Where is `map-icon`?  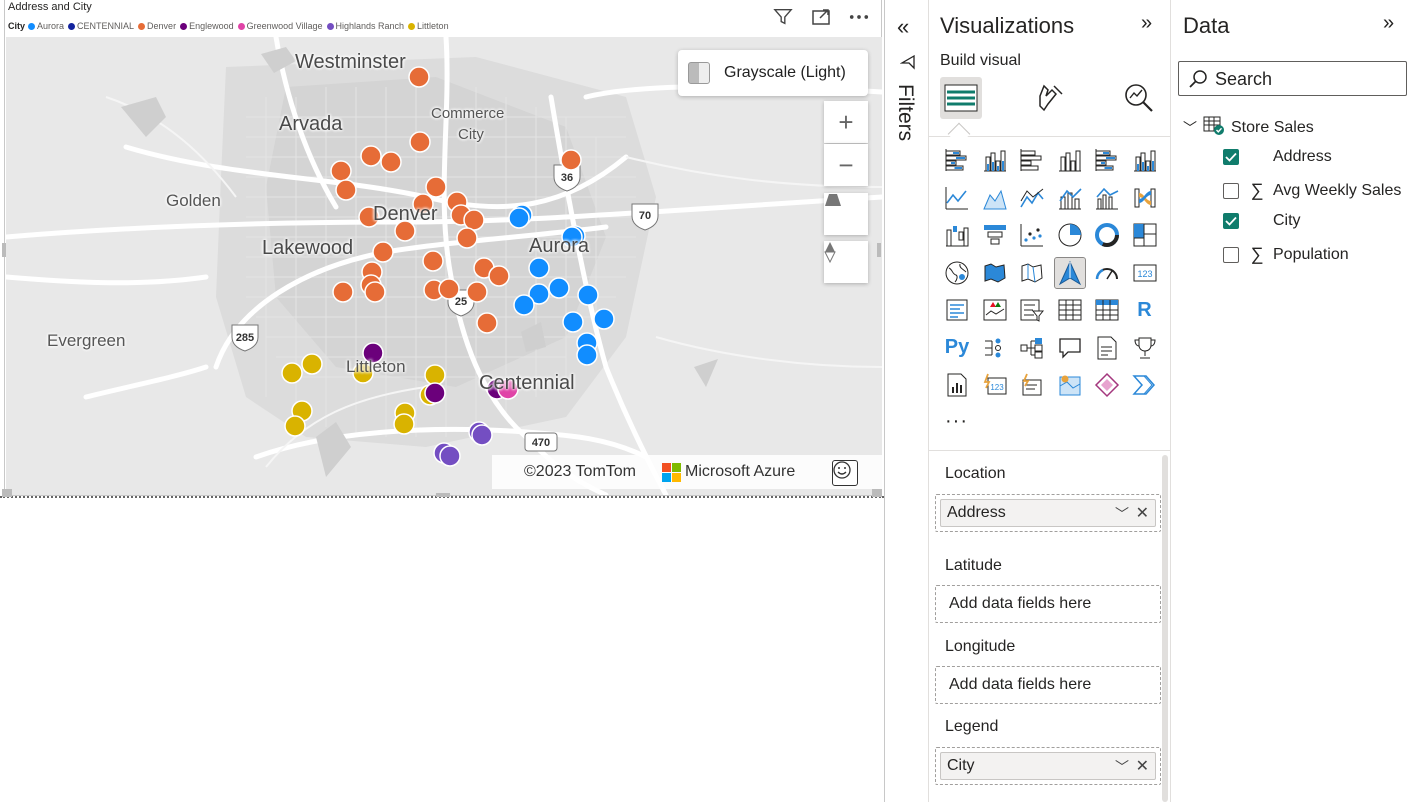
map-icon is located at coordinates (957, 273).